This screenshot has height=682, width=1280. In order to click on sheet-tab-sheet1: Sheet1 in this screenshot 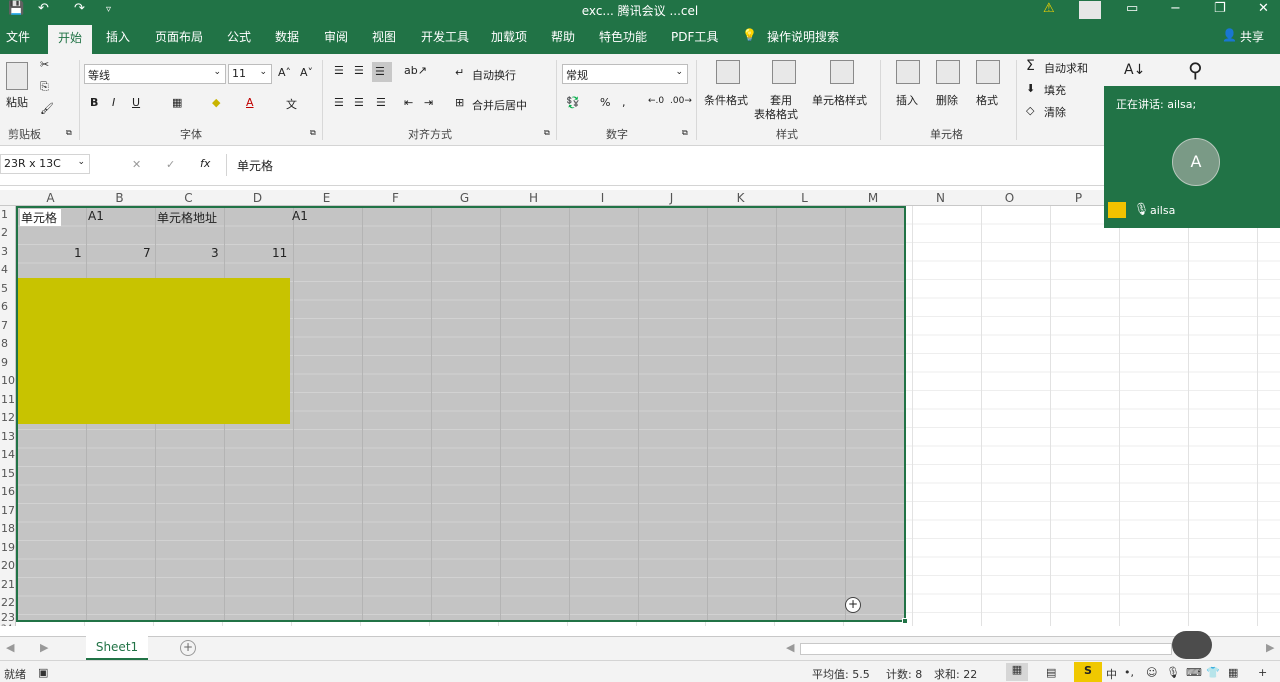, I will do `click(117, 648)`.